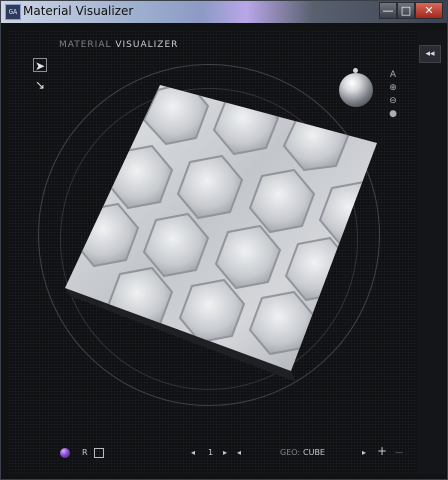 Image resolution: width=448 pixels, height=480 pixels. I want to click on zoom-out-icon: ⊖, so click(393, 101).